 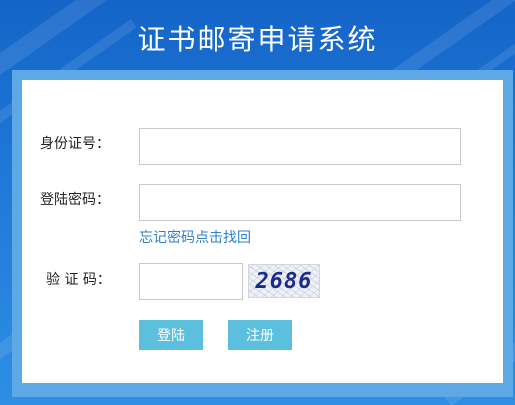 I want to click on captcha-image: 2686, so click(x=284, y=281).